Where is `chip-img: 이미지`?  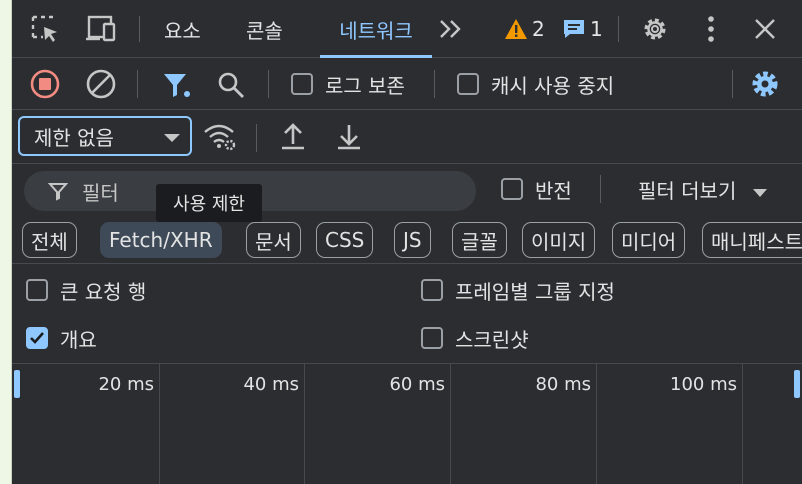 chip-img: 이미지 is located at coordinates (559, 240).